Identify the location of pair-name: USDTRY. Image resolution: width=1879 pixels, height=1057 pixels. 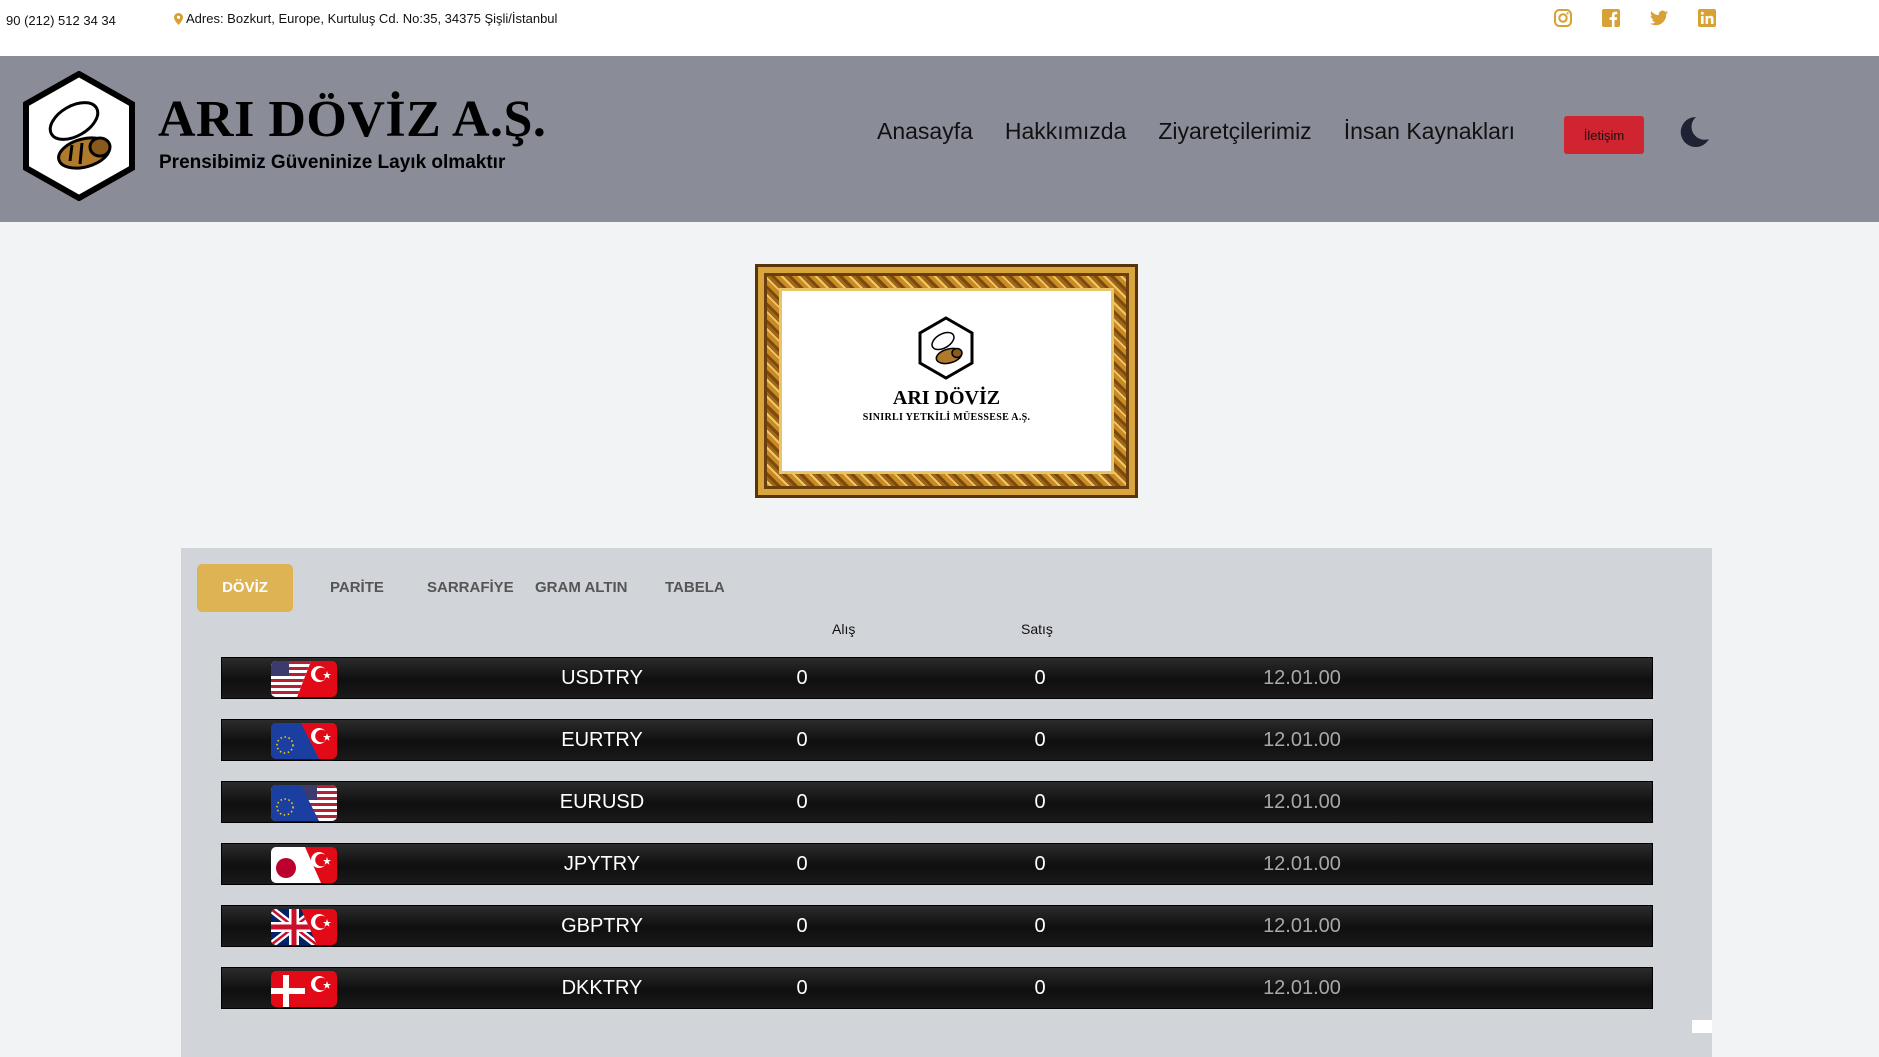
(602, 678).